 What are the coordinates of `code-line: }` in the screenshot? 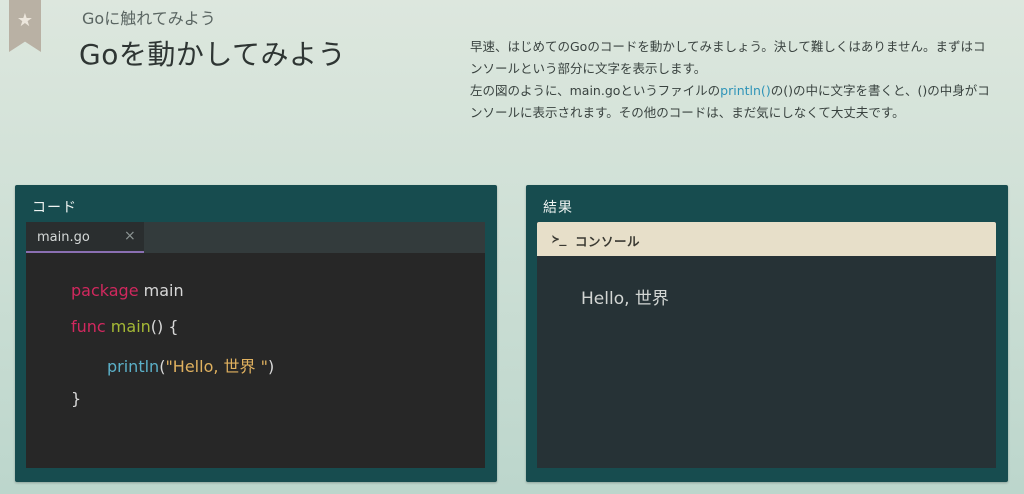 It's located at (76, 398).